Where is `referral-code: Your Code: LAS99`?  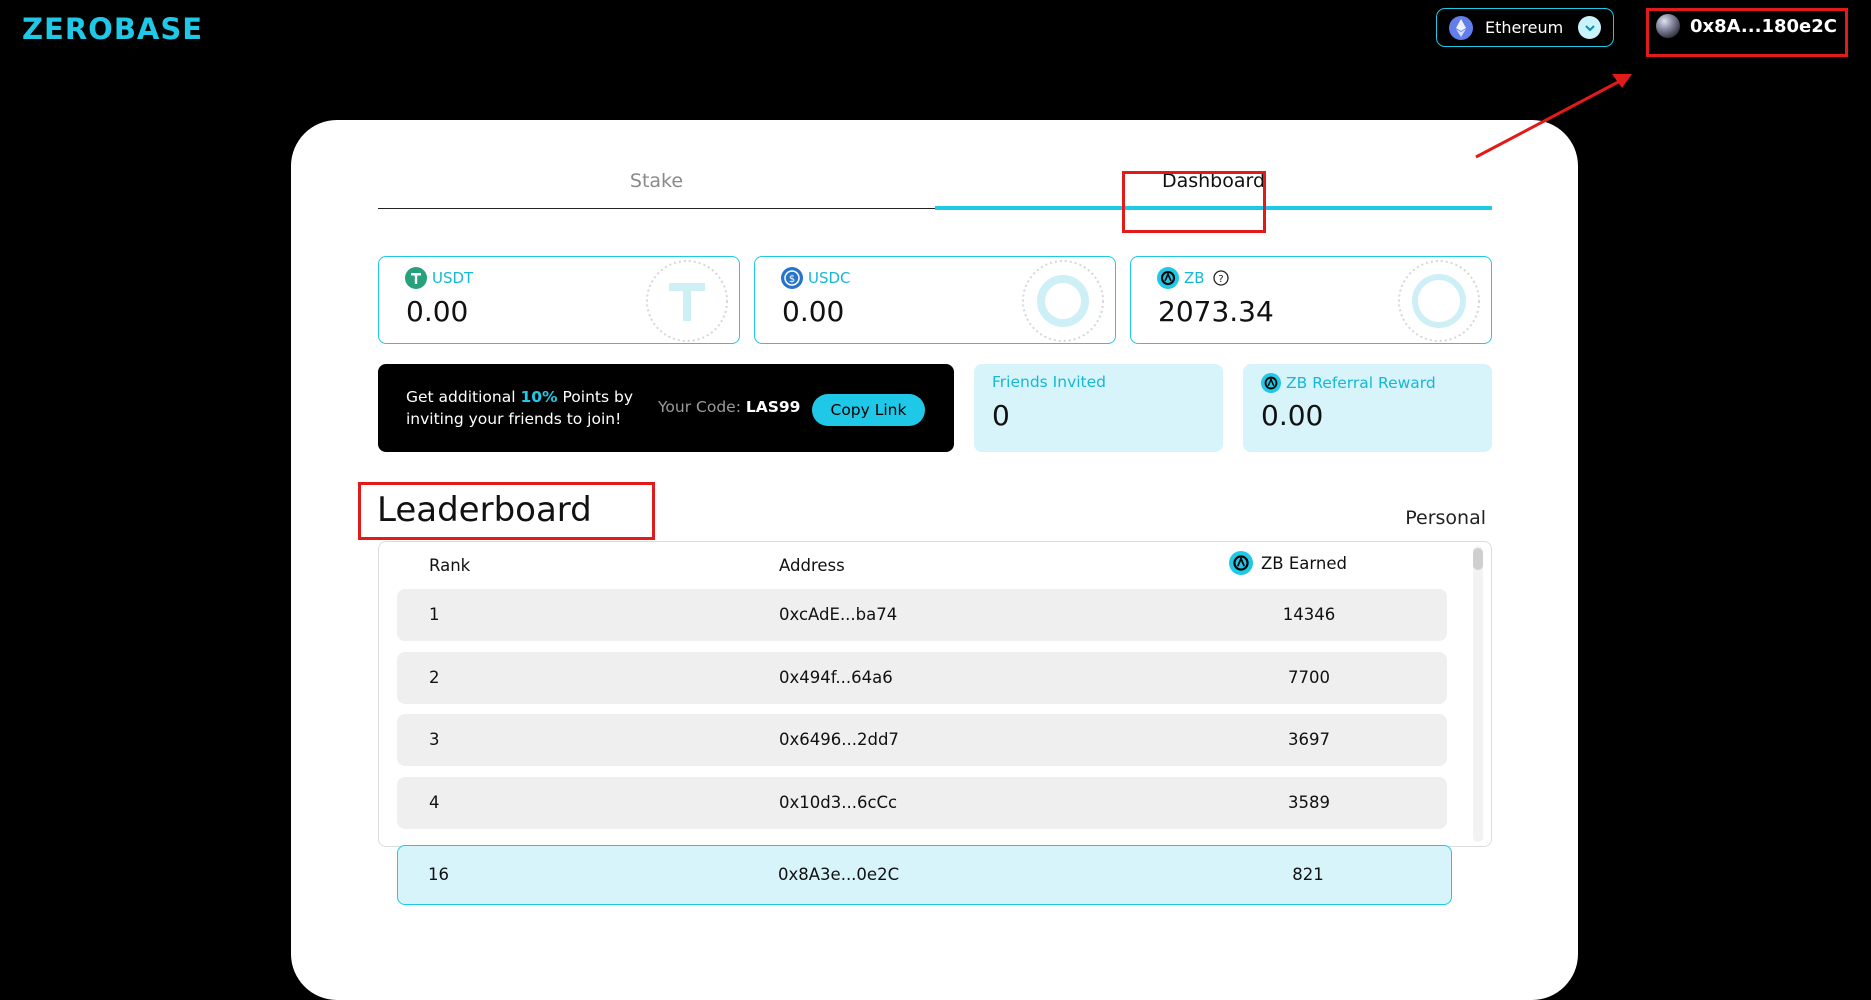
referral-code: Your Code: LAS99 is located at coordinates (729, 407).